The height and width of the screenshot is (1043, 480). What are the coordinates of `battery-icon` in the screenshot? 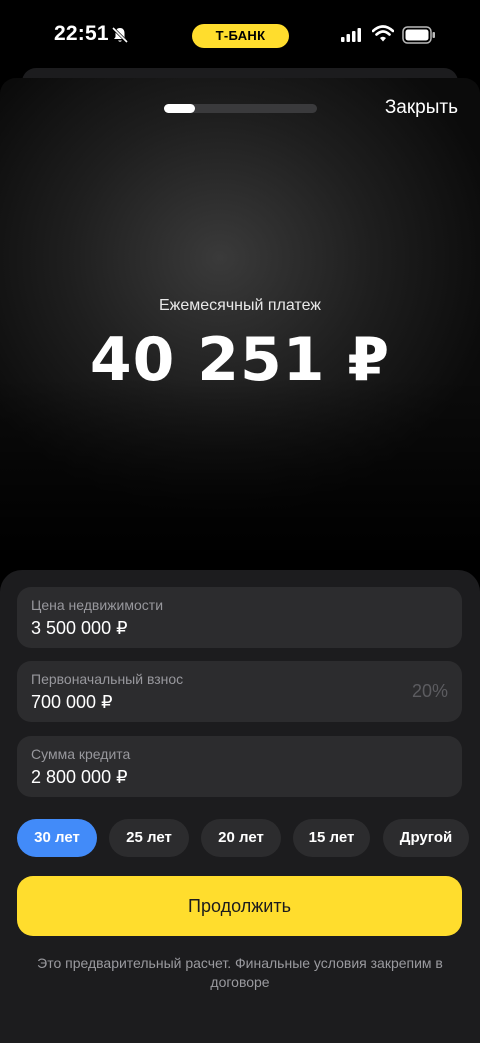 It's located at (418, 35).